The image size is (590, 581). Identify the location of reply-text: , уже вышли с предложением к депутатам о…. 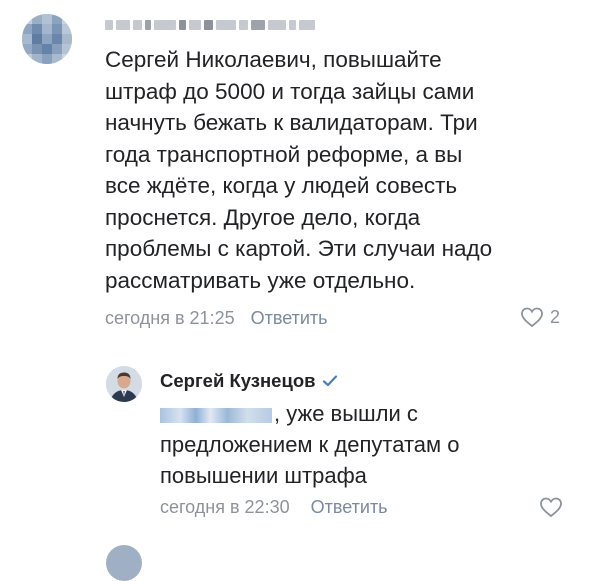
(360, 444).